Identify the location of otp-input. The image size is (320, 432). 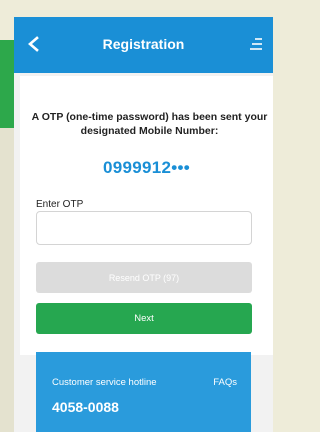
(144, 228).